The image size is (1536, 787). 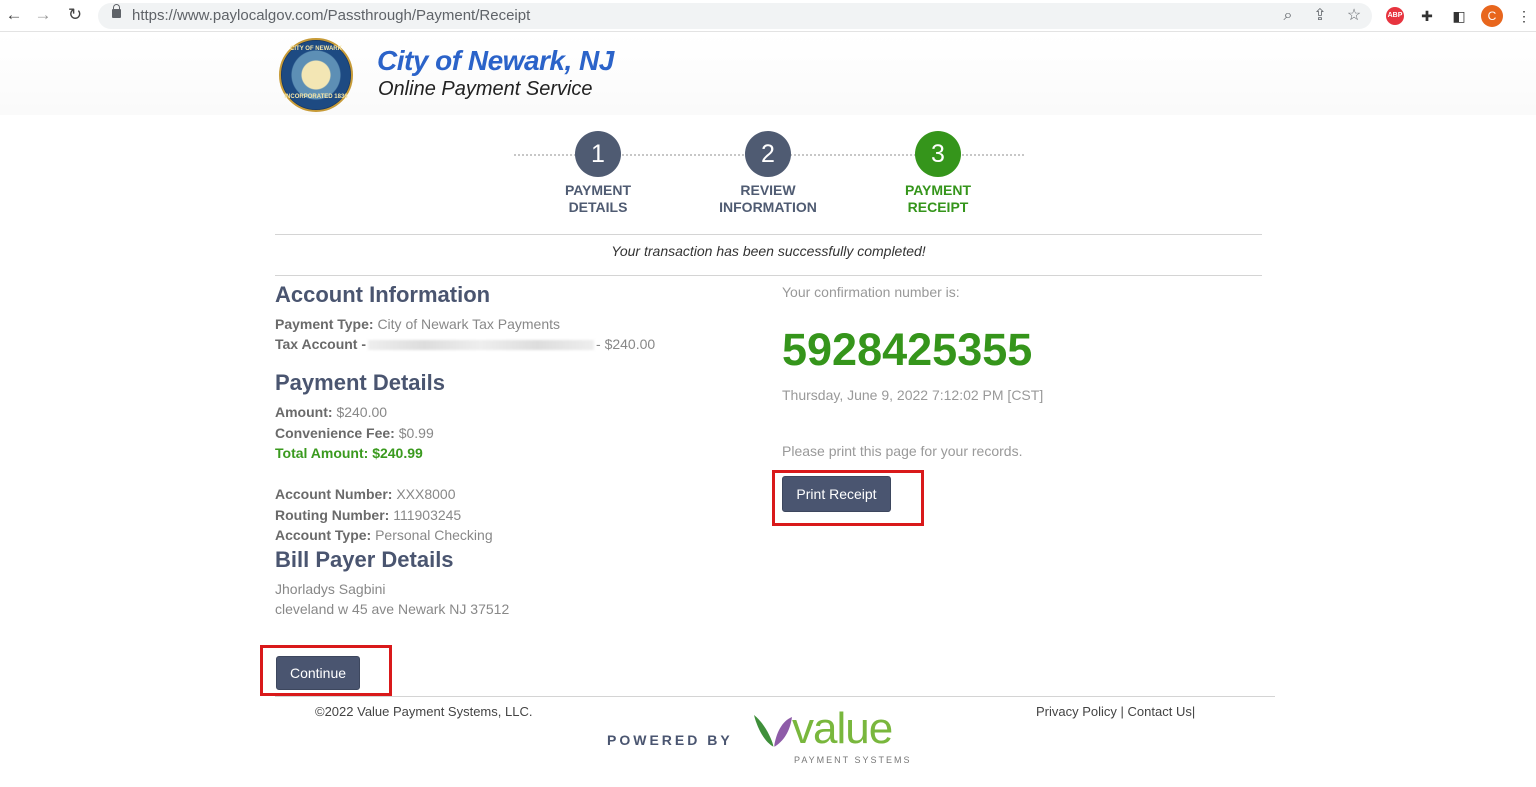 I want to click on payer-address: cleveland w 45 ave Newark NJ 37512, so click(x=392, y=609).